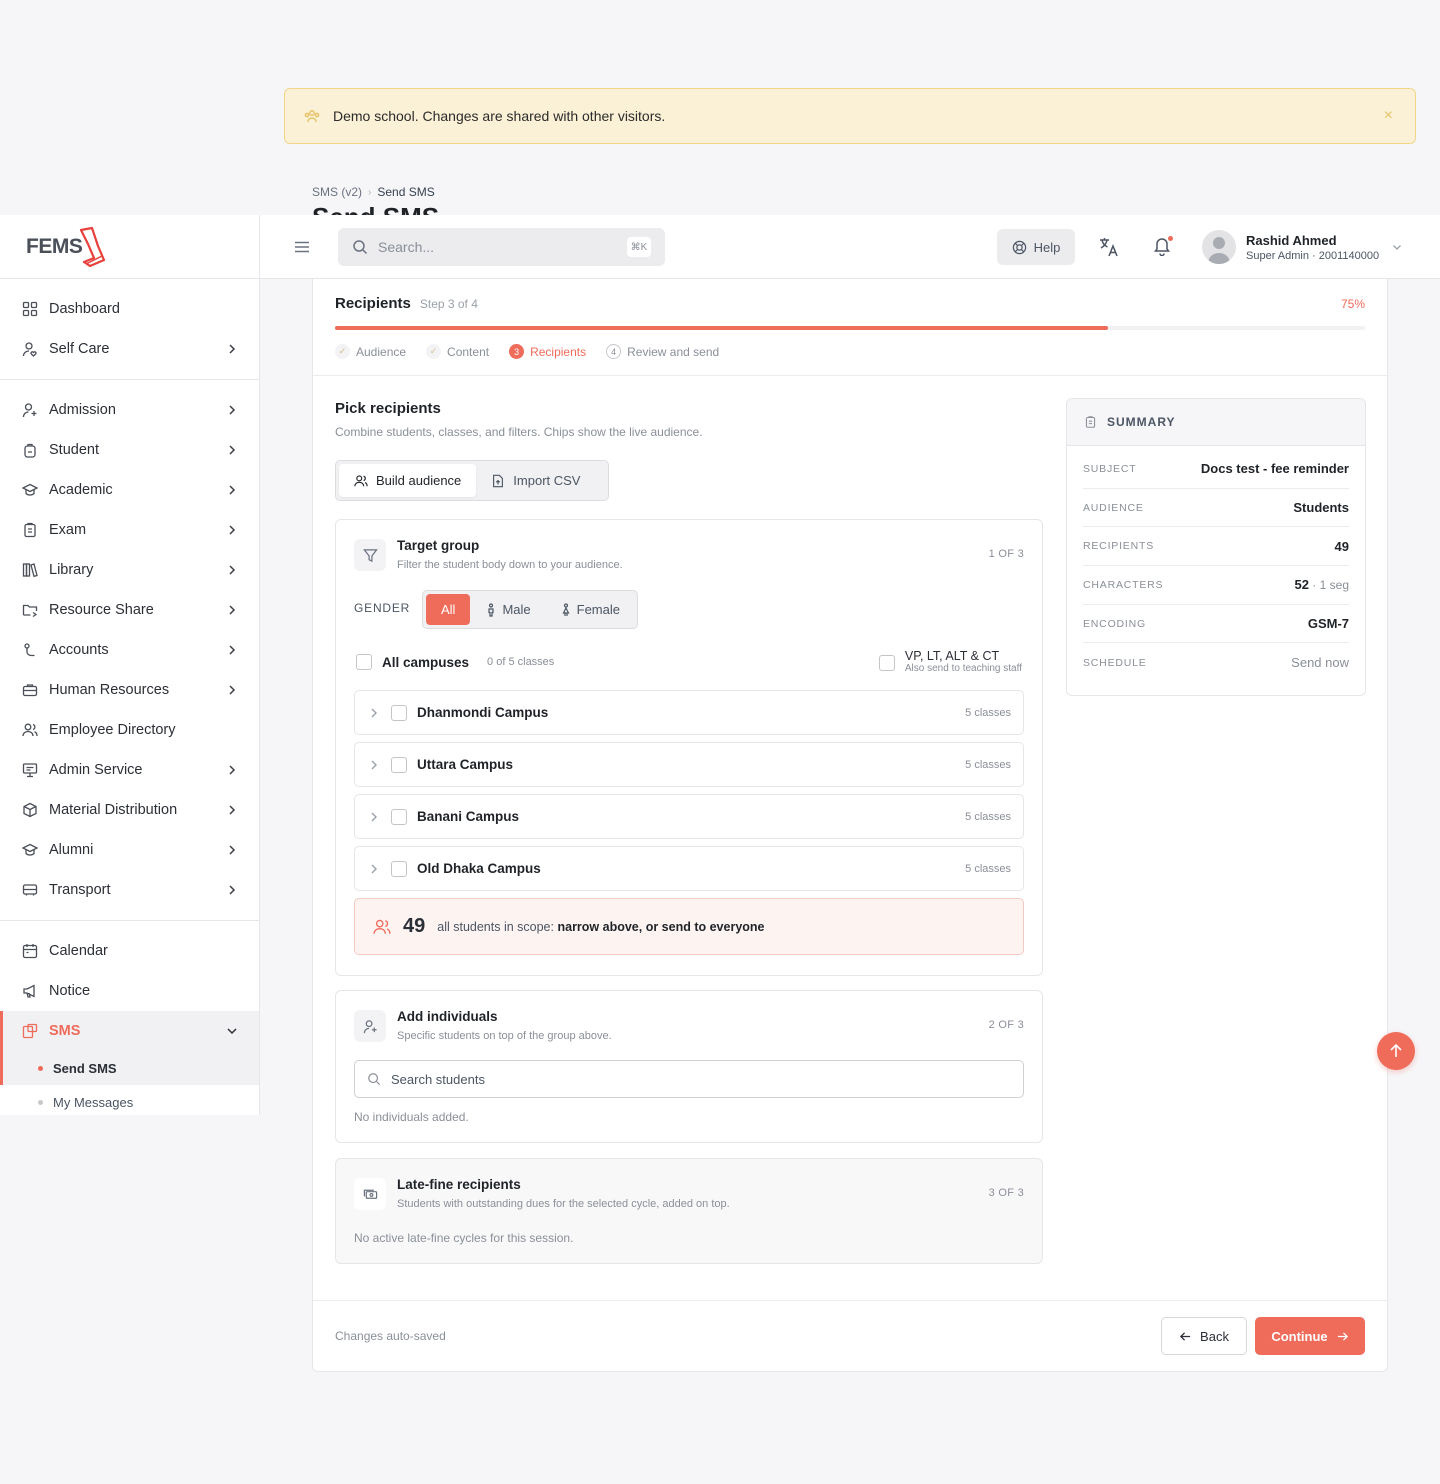 This screenshot has height=1484, width=1440. I want to click on sidebar-item-human-resources: Human Resources, so click(129, 690).